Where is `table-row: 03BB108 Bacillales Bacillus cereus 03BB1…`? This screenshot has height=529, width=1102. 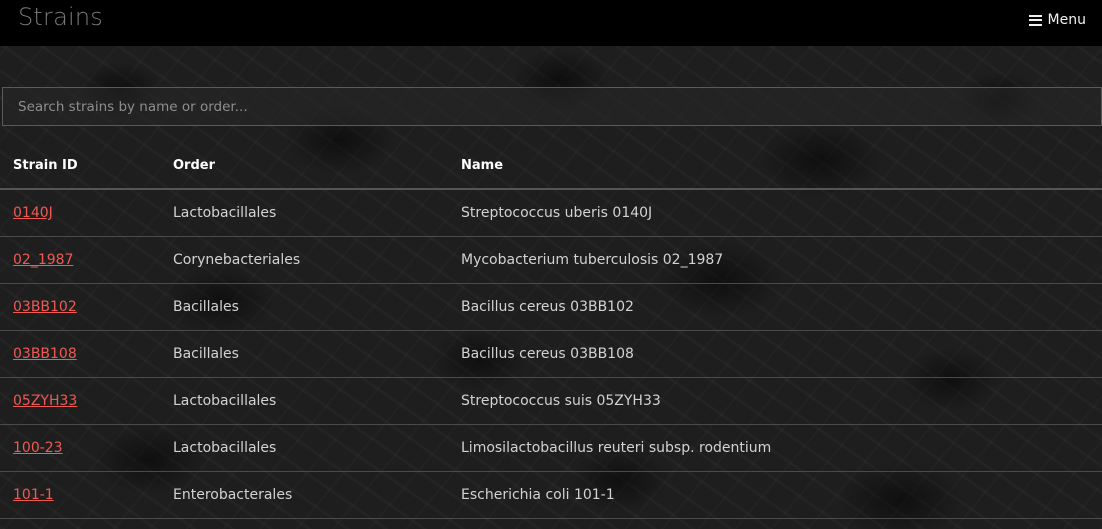 table-row: 03BB108 Bacillales Bacillus cereus 03BB1… is located at coordinates (551, 354).